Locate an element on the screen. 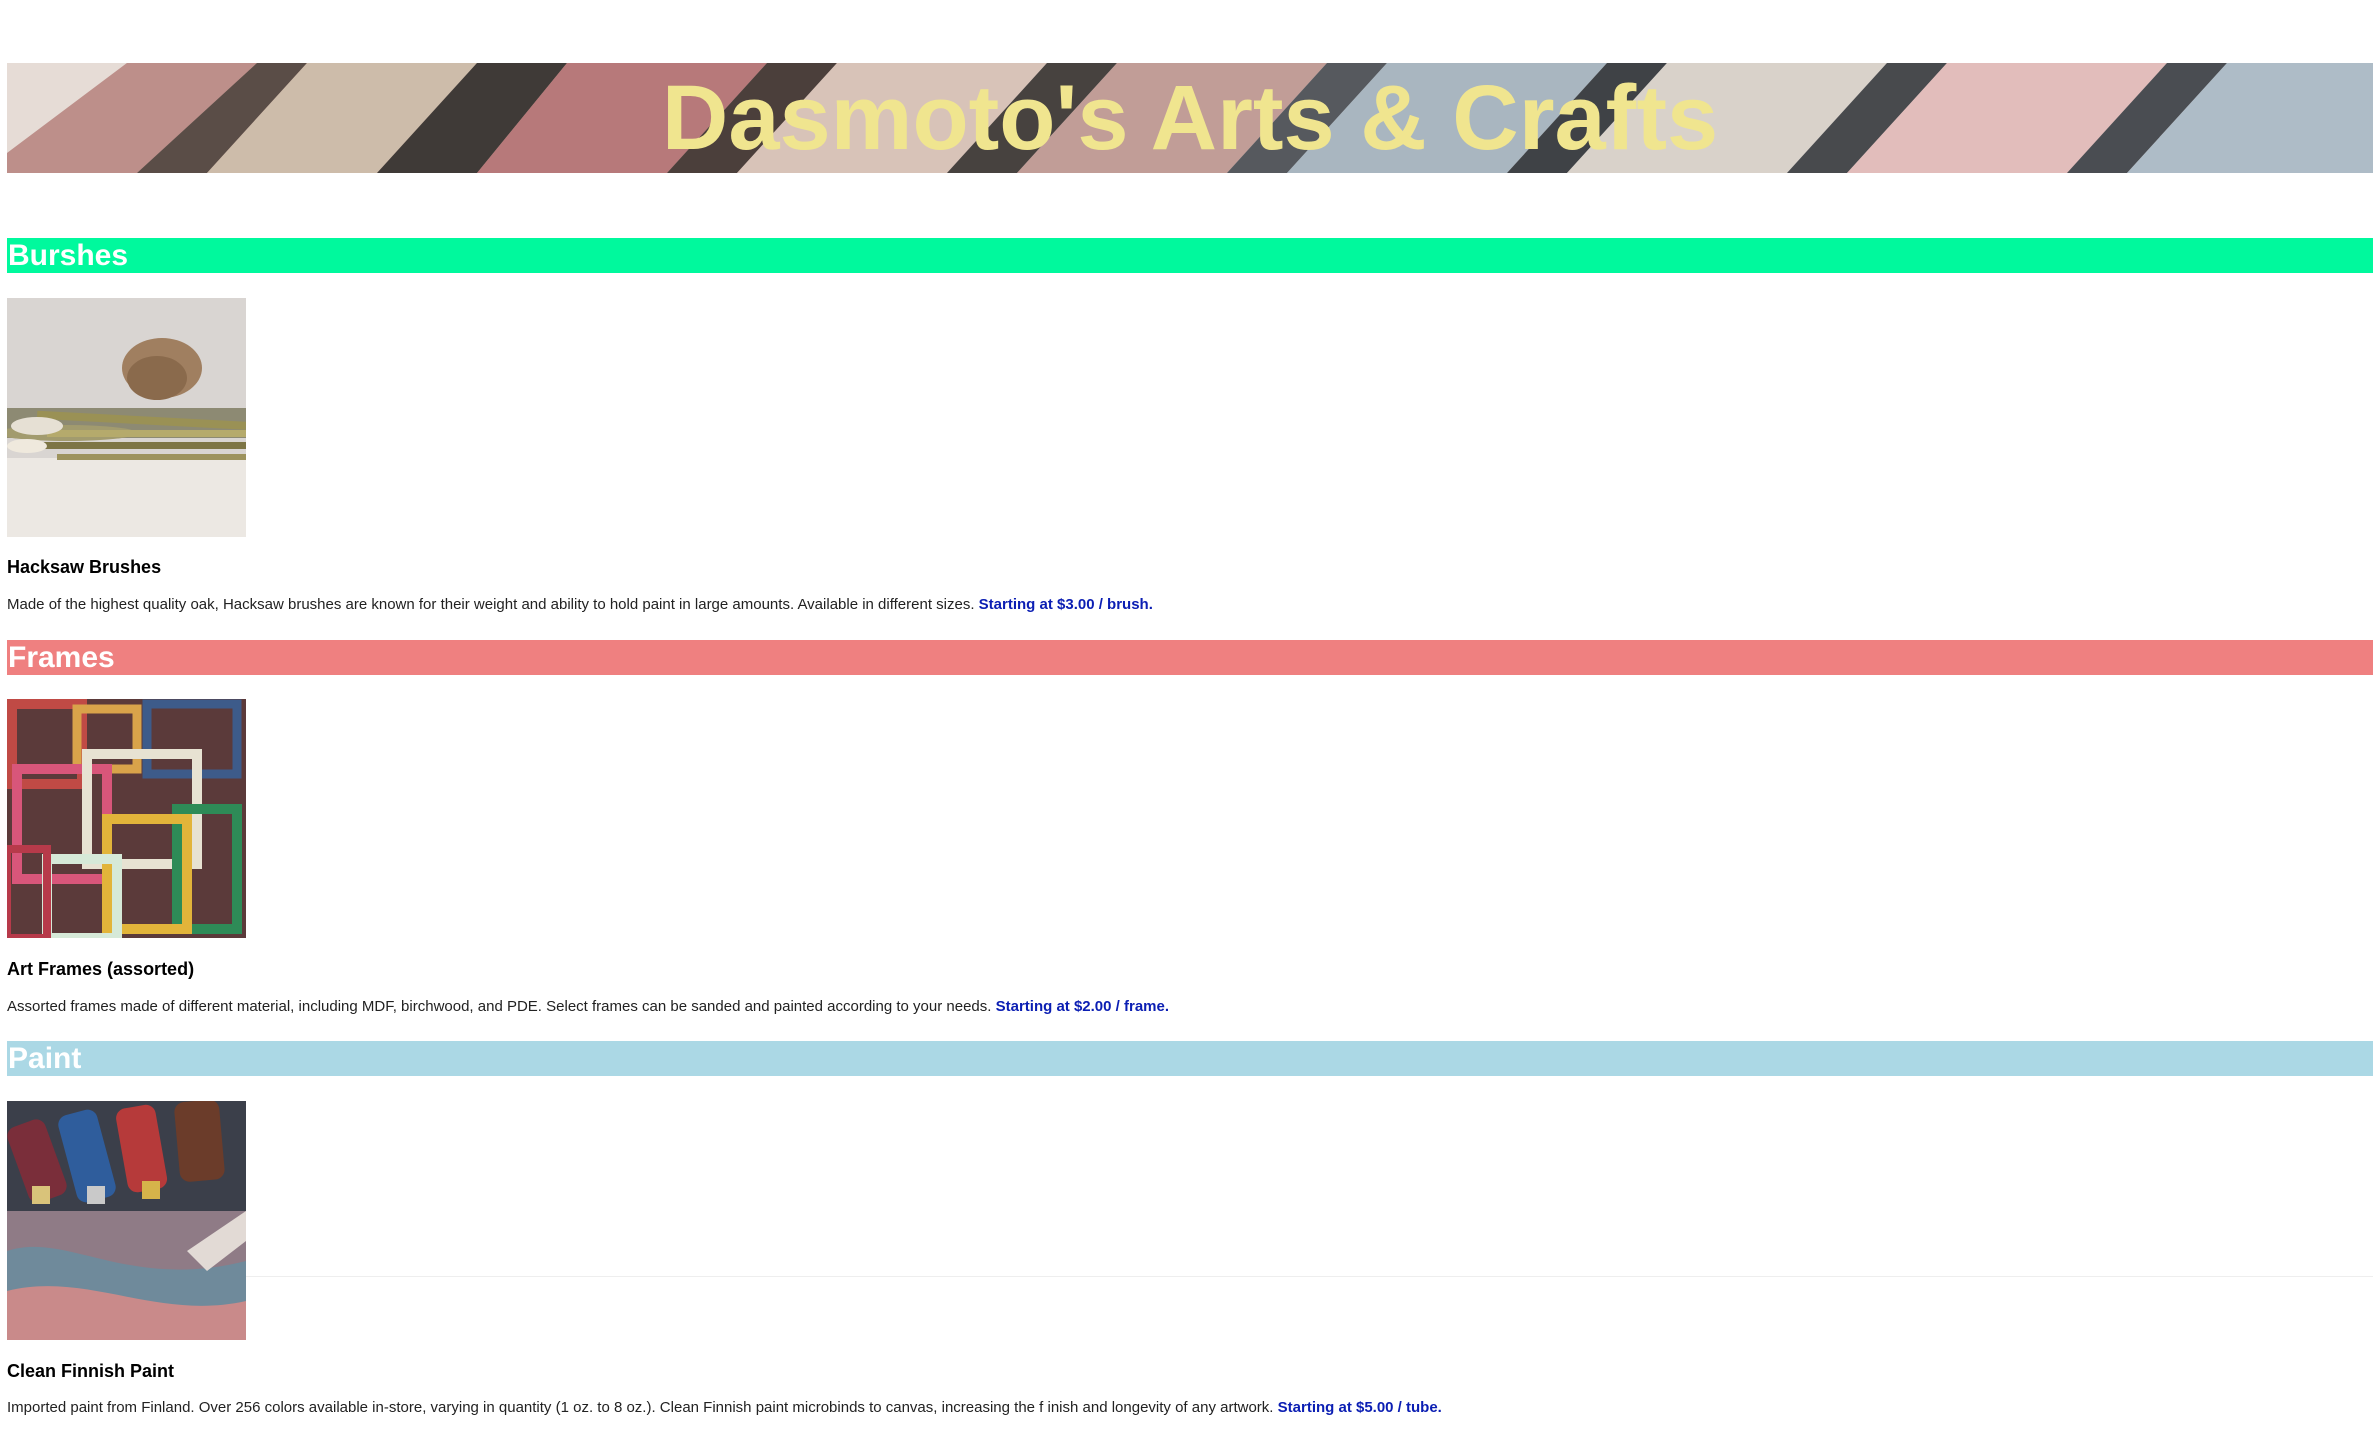 This screenshot has width=2373, height=1432. section-heading-brushes: Burshes is located at coordinates (1190, 255).